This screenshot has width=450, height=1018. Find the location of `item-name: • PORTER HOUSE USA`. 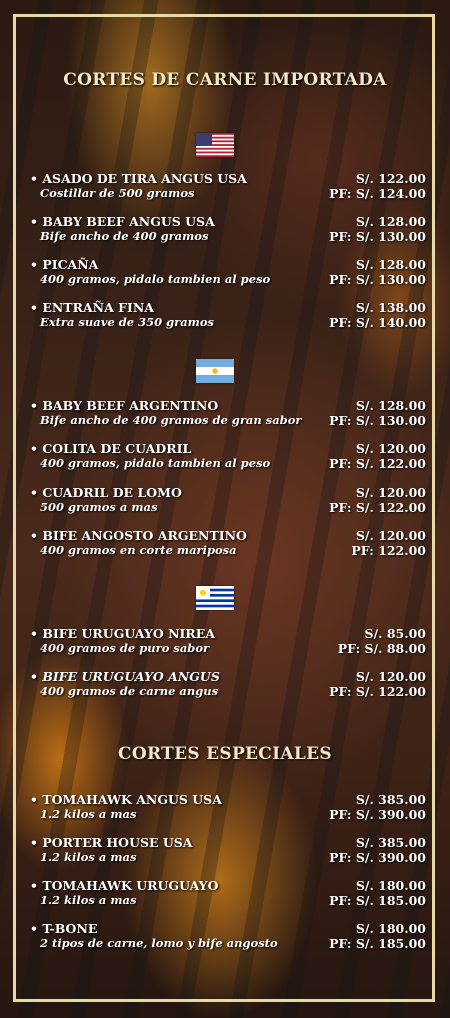

item-name: • PORTER HOUSE USA is located at coordinates (111, 842).